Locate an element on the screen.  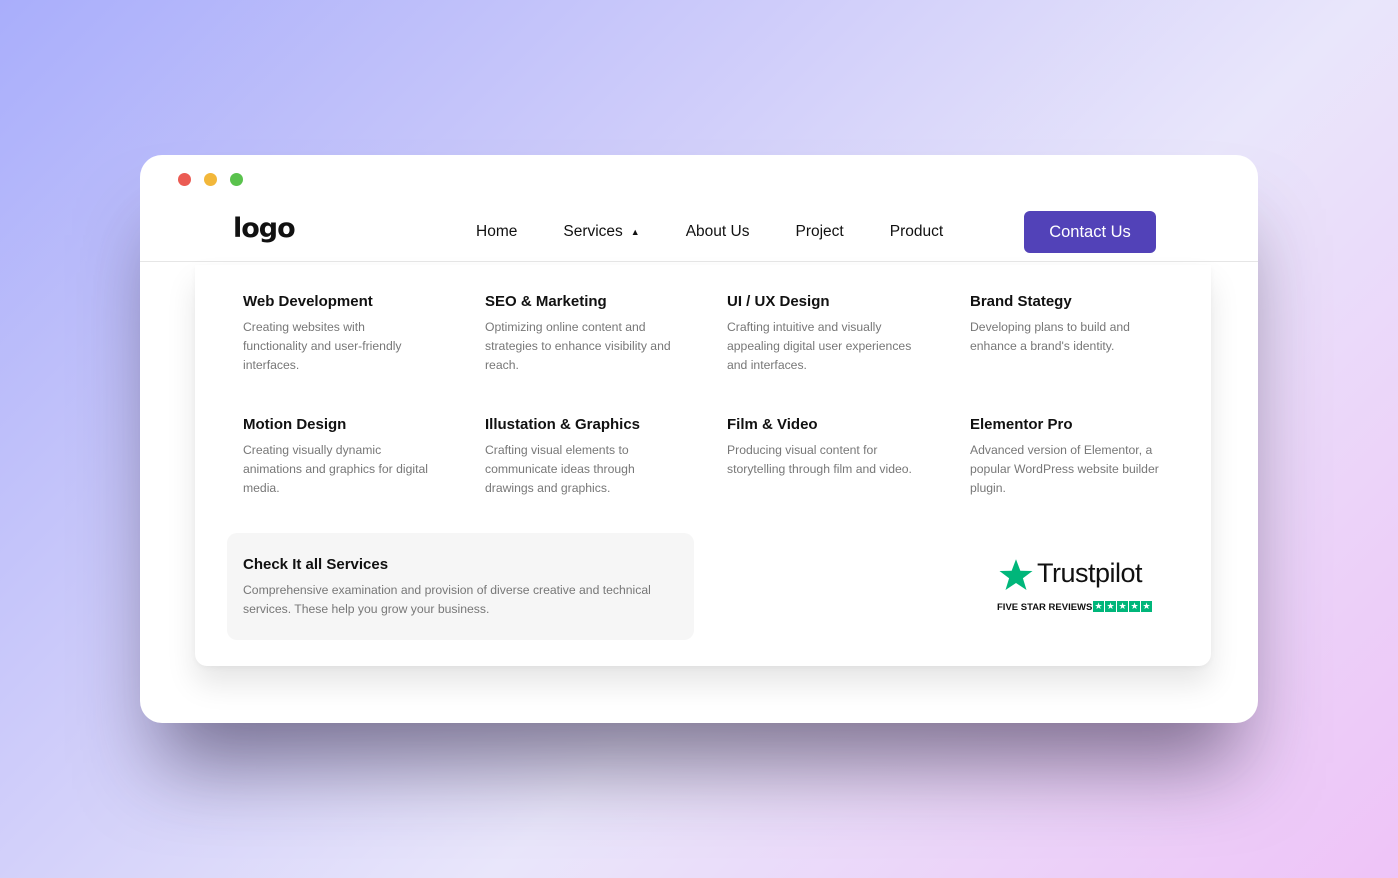
main-nav: Home Services ▲ About Us Project Product is located at coordinates (732, 232).